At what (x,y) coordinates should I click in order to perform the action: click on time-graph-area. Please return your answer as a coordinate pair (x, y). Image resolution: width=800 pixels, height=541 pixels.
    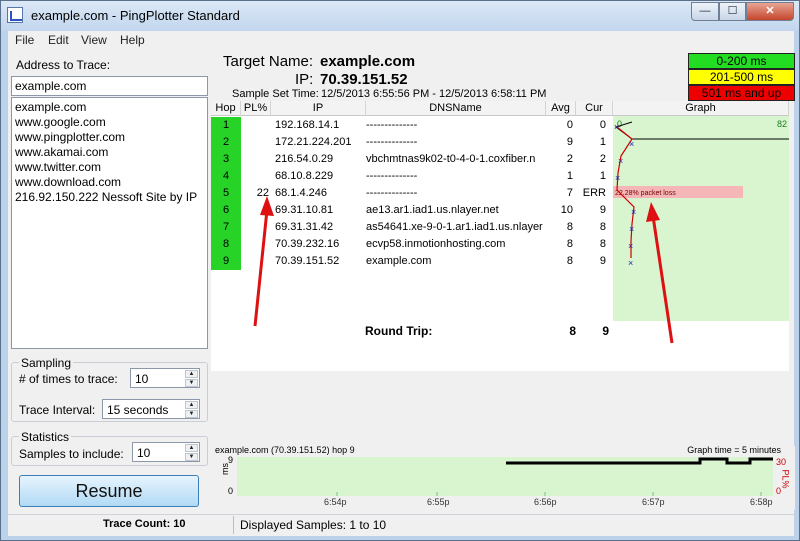
    Looking at the image, I should click on (505, 476).